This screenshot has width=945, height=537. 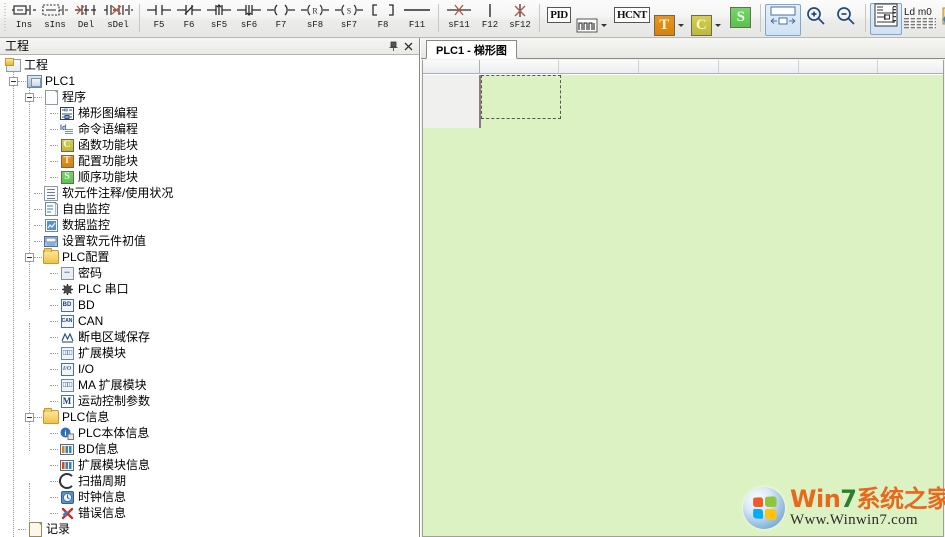 What do you see at coordinates (942, 22) in the screenshot?
I see `comment-toggle-button` at bounding box center [942, 22].